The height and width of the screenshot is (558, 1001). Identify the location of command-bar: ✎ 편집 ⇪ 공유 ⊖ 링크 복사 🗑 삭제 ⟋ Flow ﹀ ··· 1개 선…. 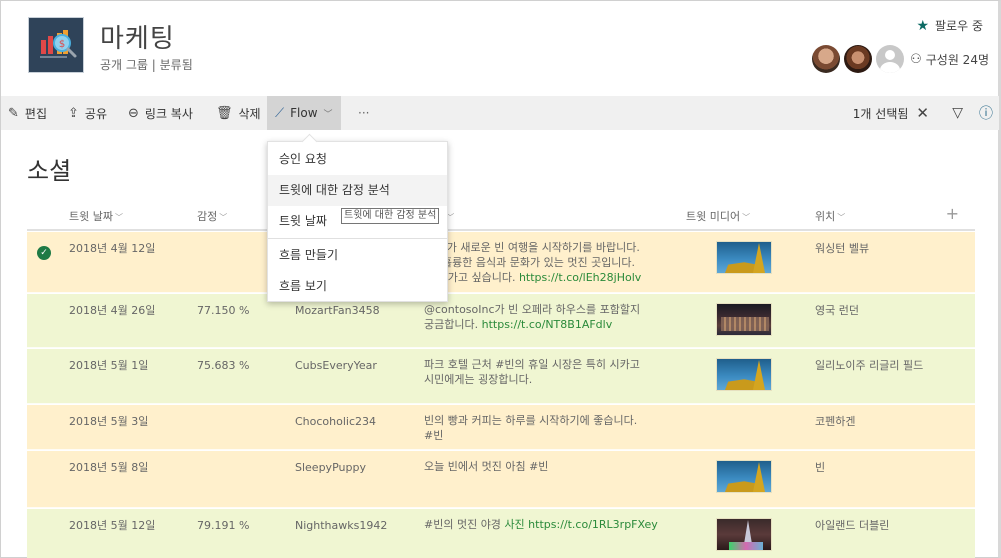
(500, 113).